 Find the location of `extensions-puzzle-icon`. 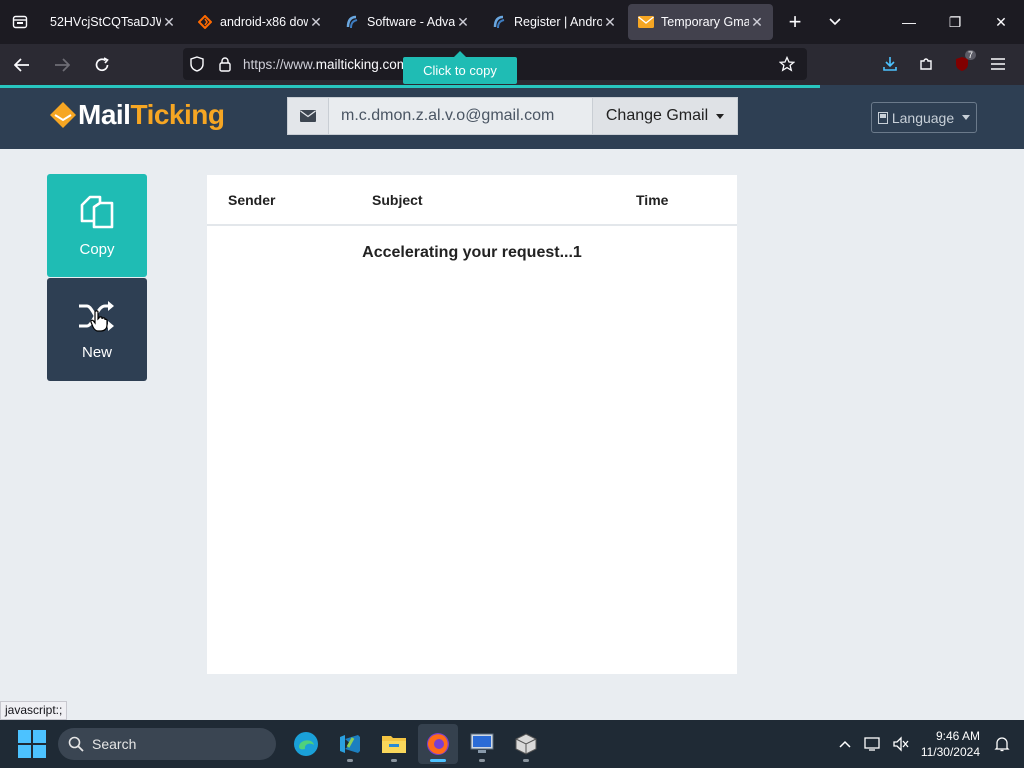

extensions-puzzle-icon is located at coordinates (926, 64).